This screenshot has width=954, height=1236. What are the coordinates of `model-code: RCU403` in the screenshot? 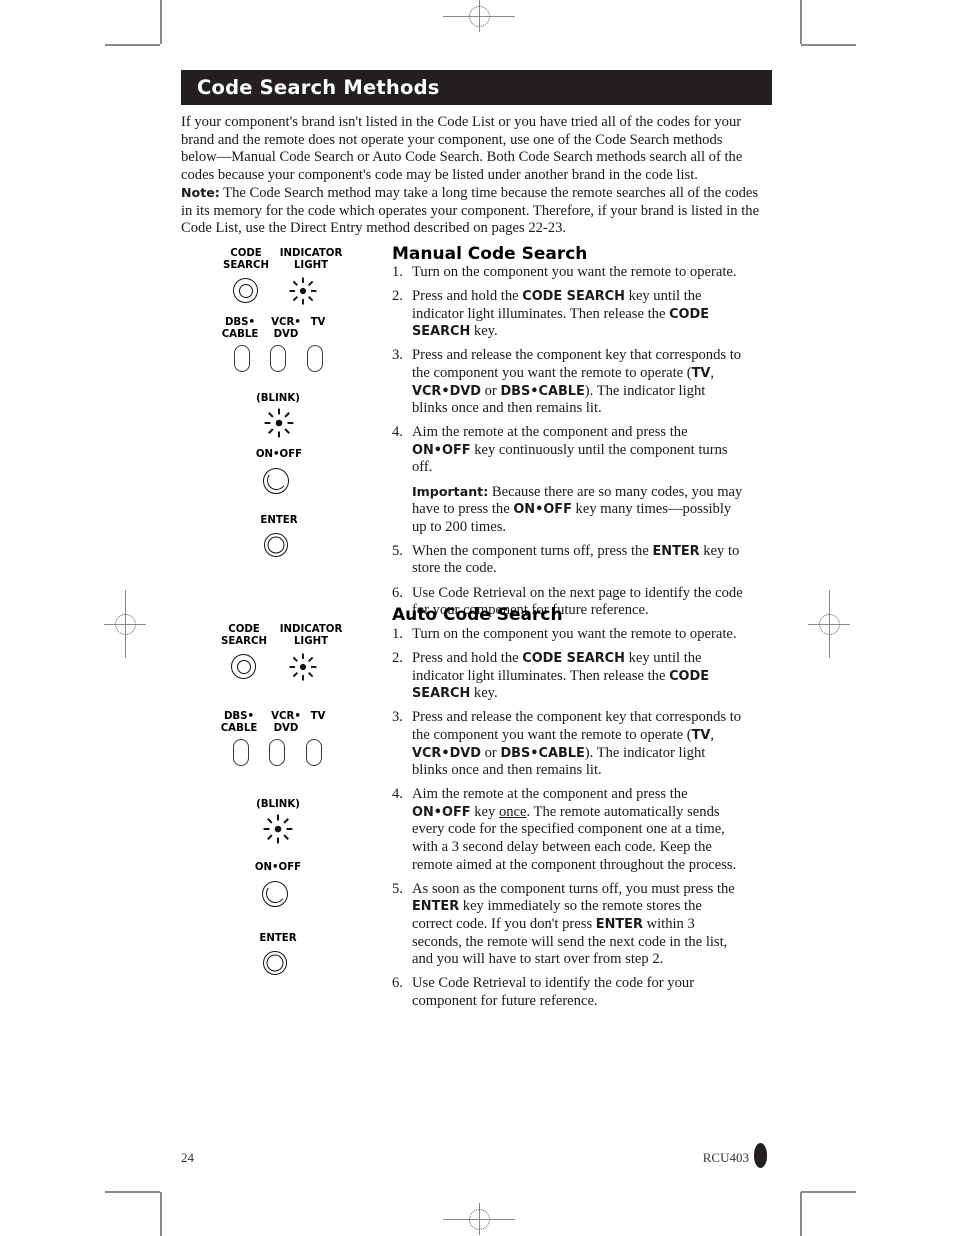 It's located at (725, 1157).